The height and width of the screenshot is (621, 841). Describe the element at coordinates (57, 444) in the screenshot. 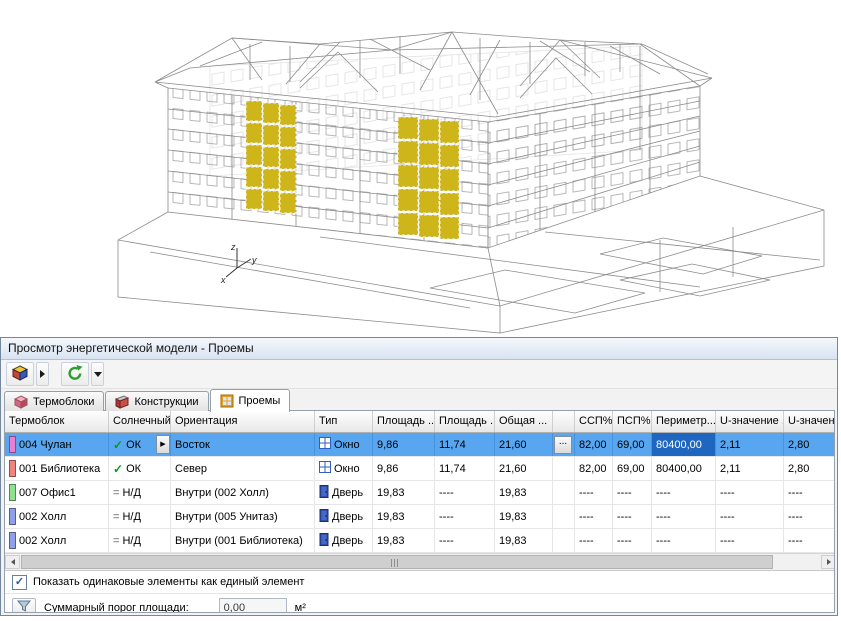

I see `cell-thermoblock: 004 Чулан` at that location.